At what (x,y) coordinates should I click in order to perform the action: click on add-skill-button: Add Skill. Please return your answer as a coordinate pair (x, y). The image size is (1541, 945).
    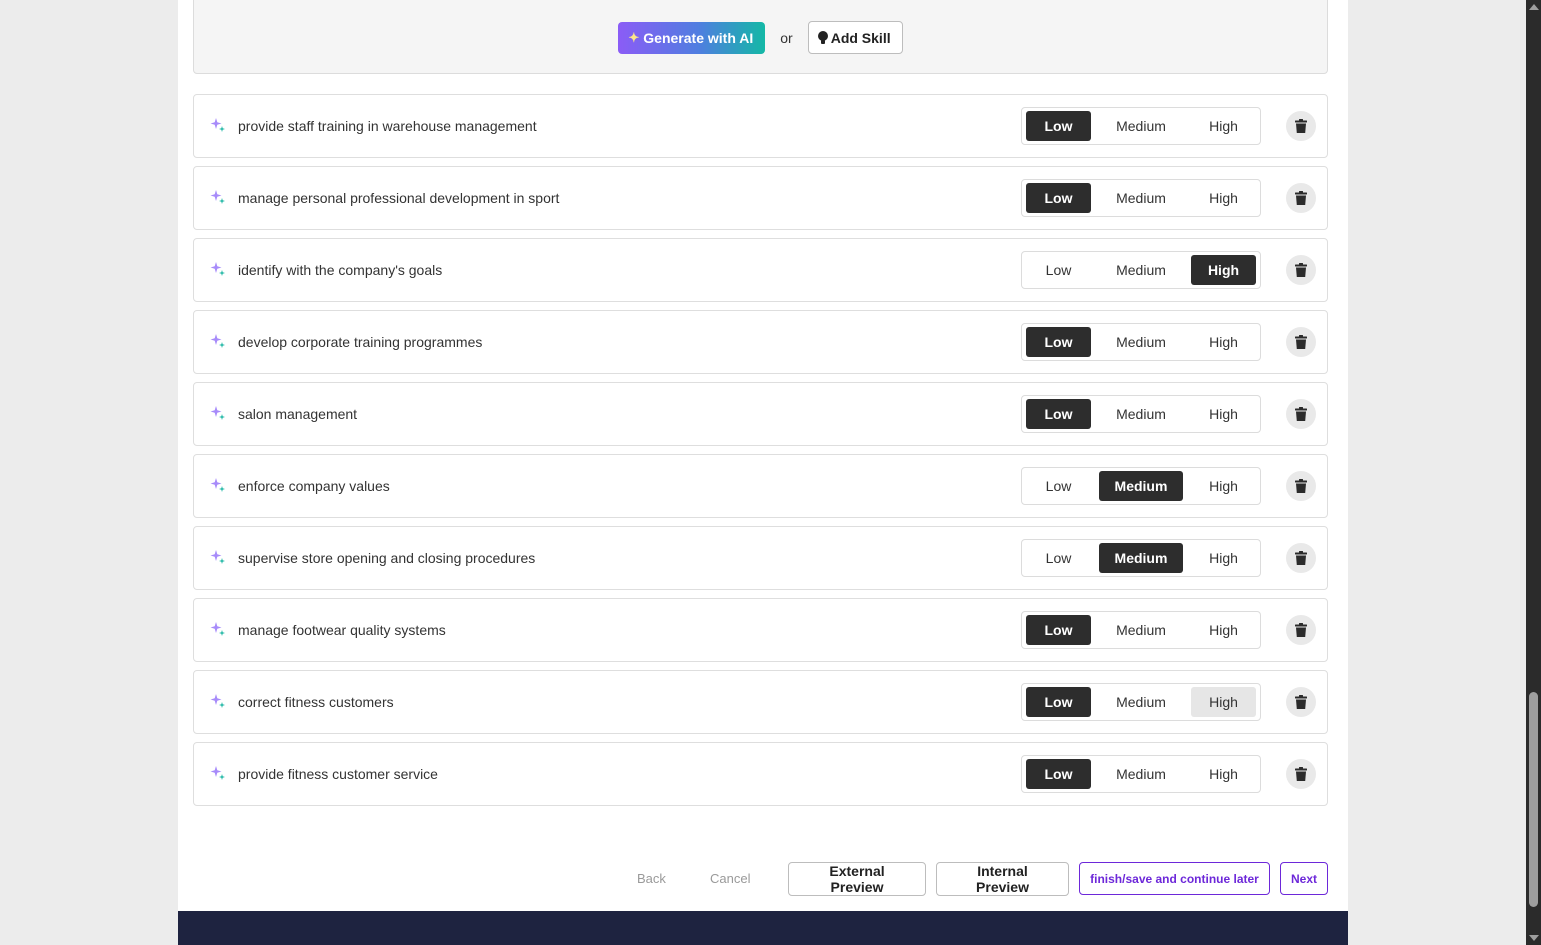
    Looking at the image, I should click on (855, 37).